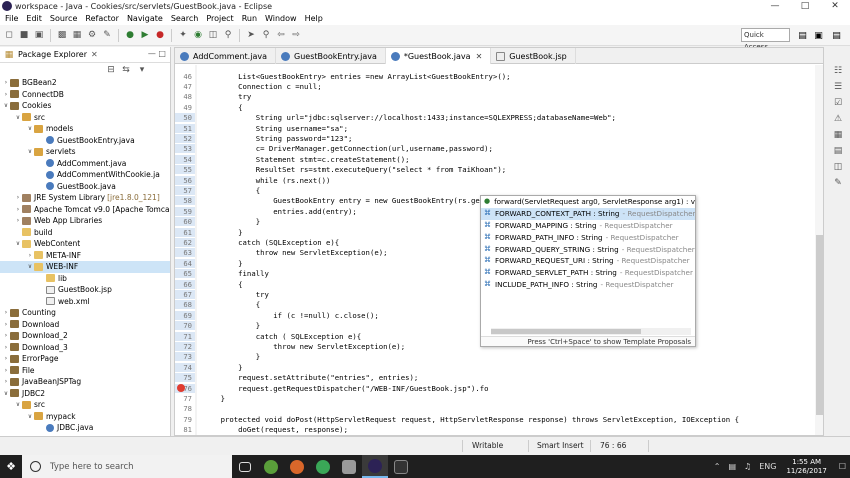 The height and width of the screenshot is (478, 850). I want to click on tree-item: › Counting, so click(85, 313).